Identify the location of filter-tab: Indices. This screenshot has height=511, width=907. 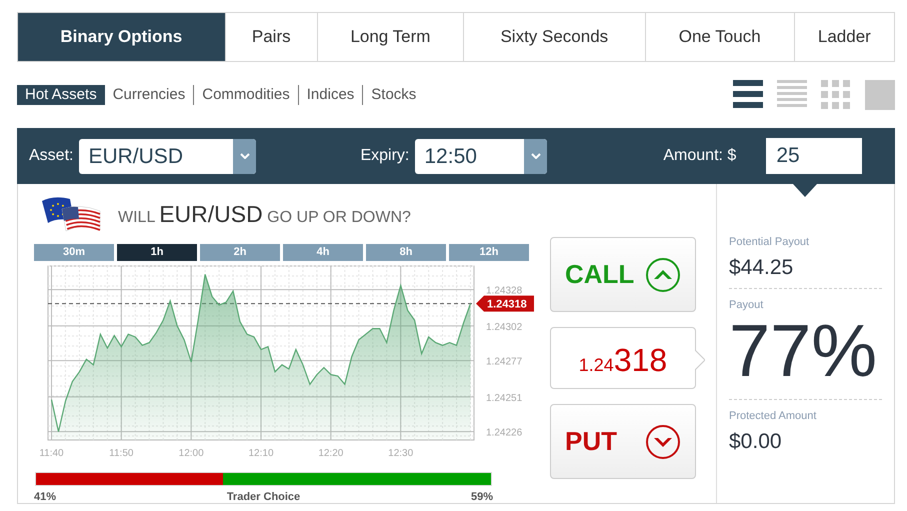
(330, 95).